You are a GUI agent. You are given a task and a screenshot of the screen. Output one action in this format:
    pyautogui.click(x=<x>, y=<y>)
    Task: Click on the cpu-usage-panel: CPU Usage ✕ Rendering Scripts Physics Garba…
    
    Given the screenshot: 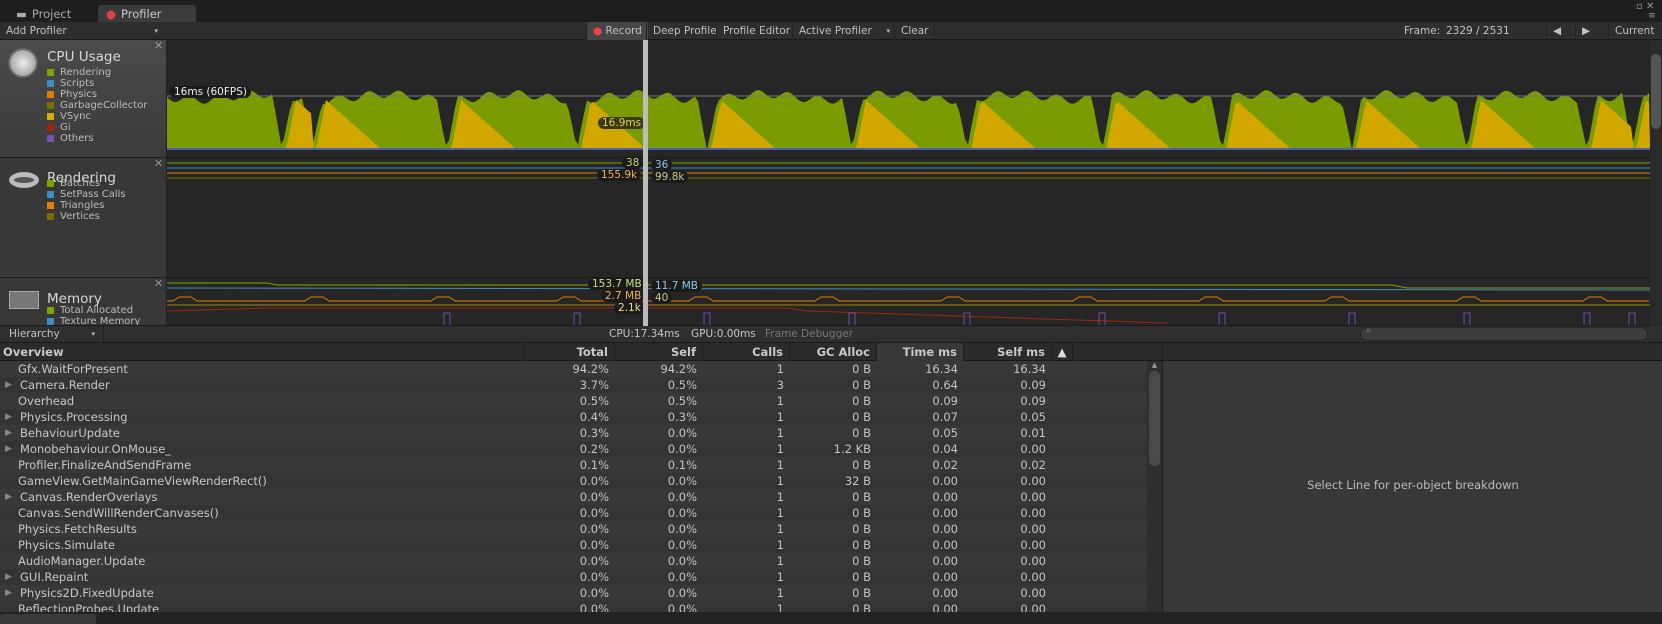 What is the action you would take?
    pyautogui.click(x=83, y=98)
    